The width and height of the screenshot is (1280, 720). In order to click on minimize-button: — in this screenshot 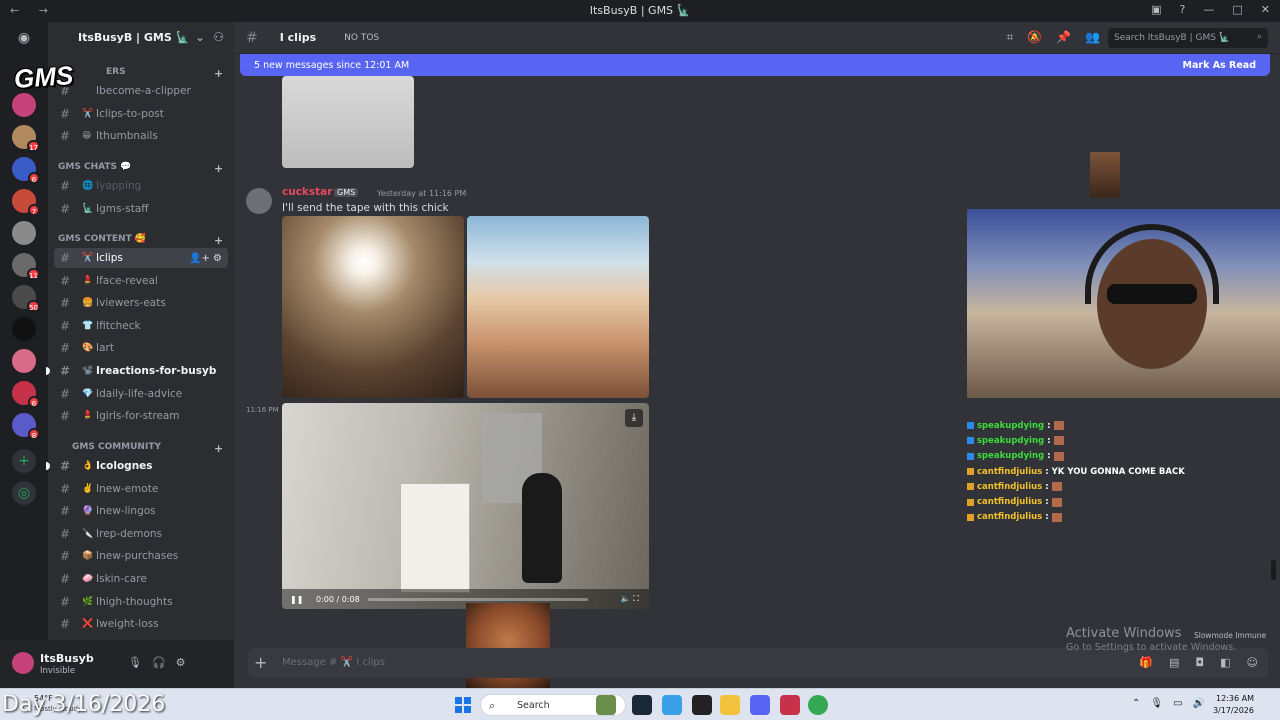, I will do `click(1208, 9)`.